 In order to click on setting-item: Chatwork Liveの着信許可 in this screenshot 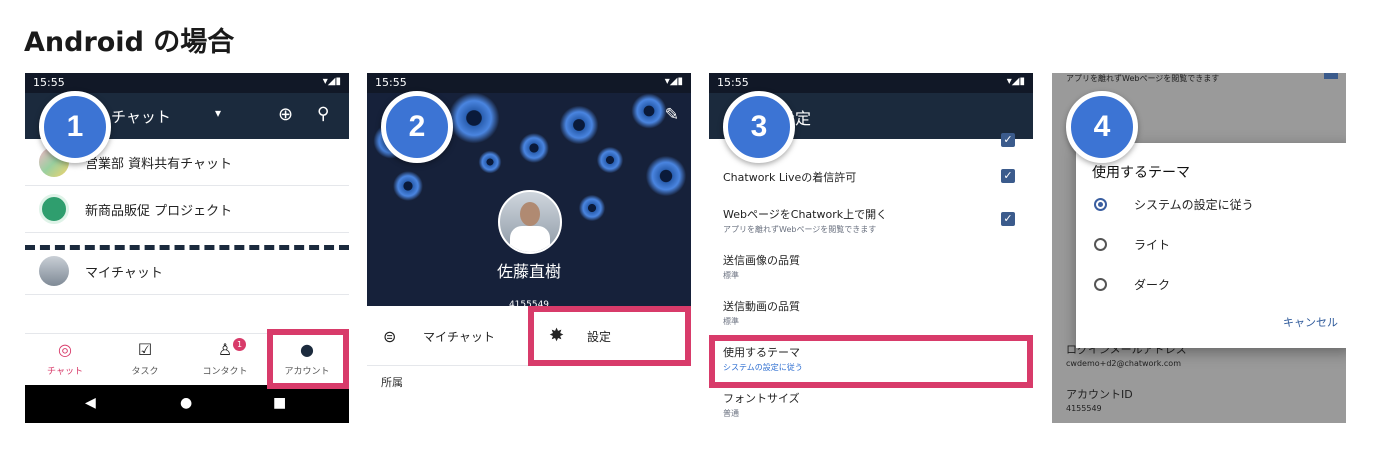, I will do `click(871, 177)`.